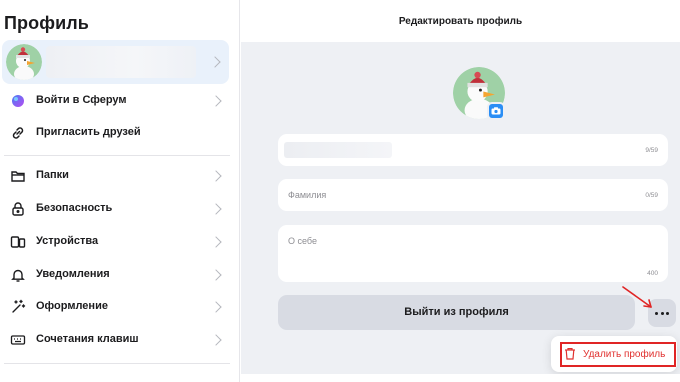  I want to click on sidebar-title: Профиль, so click(46, 23).